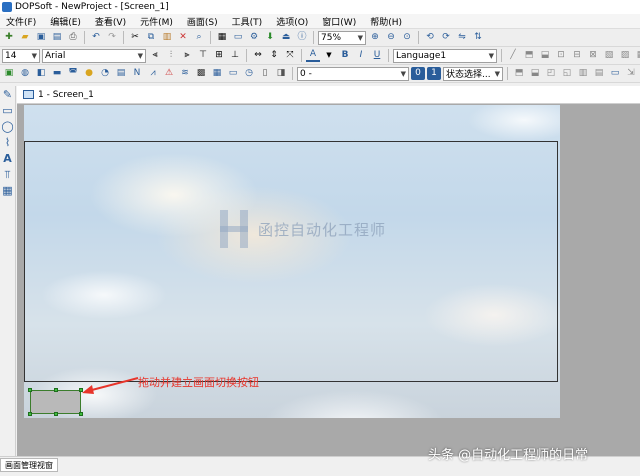  What do you see at coordinates (89, 73) in the screenshot?
I see `indicator-element-icon: ●` at bounding box center [89, 73].